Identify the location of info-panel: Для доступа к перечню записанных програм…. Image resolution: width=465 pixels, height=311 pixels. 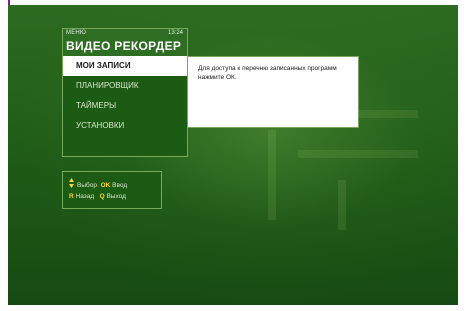
(273, 92).